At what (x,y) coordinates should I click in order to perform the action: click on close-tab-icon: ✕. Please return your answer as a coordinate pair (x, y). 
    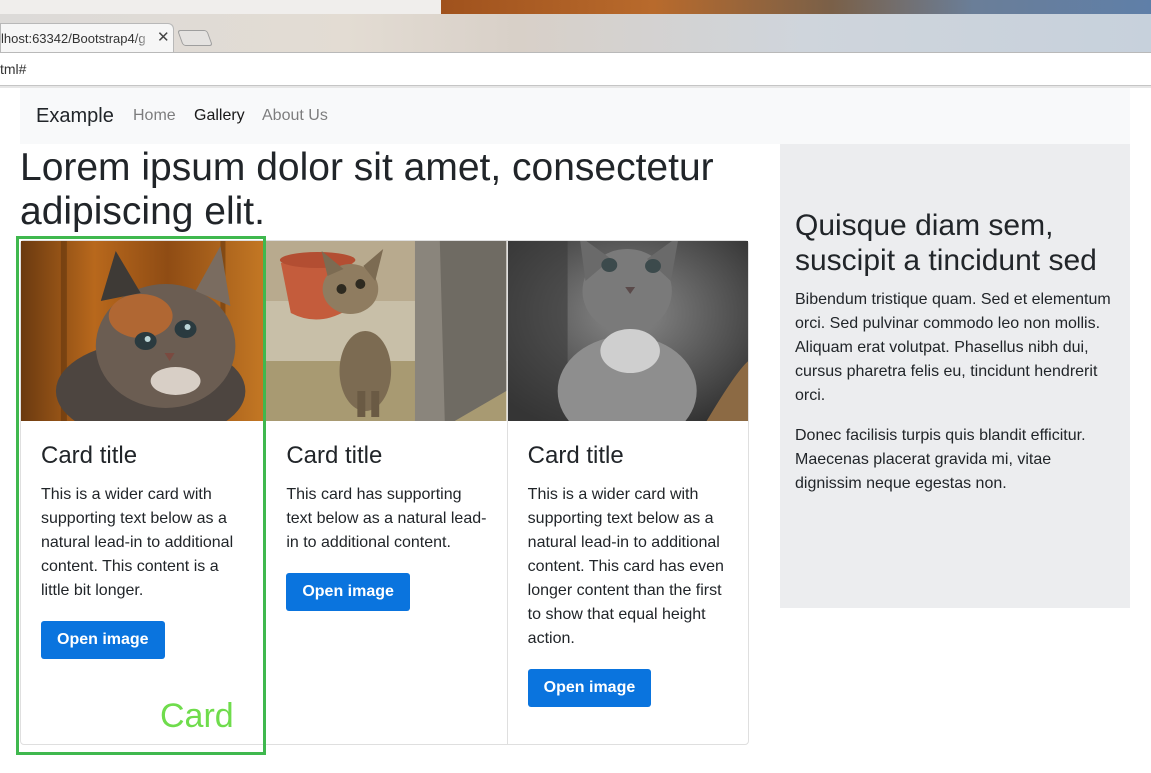
    Looking at the image, I should click on (163, 37).